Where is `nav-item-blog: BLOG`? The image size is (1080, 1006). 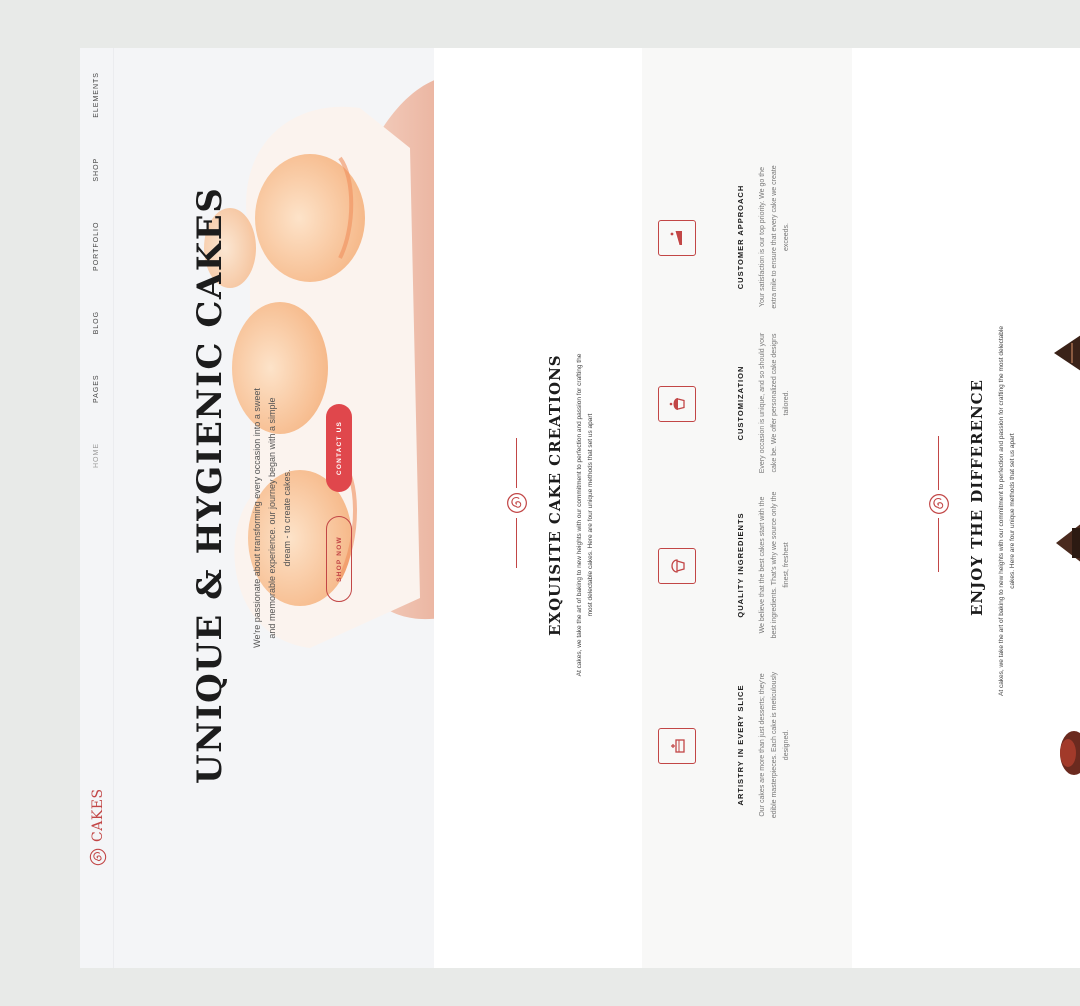 nav-item-blog: BLOG is located at coordinates (96, 322).